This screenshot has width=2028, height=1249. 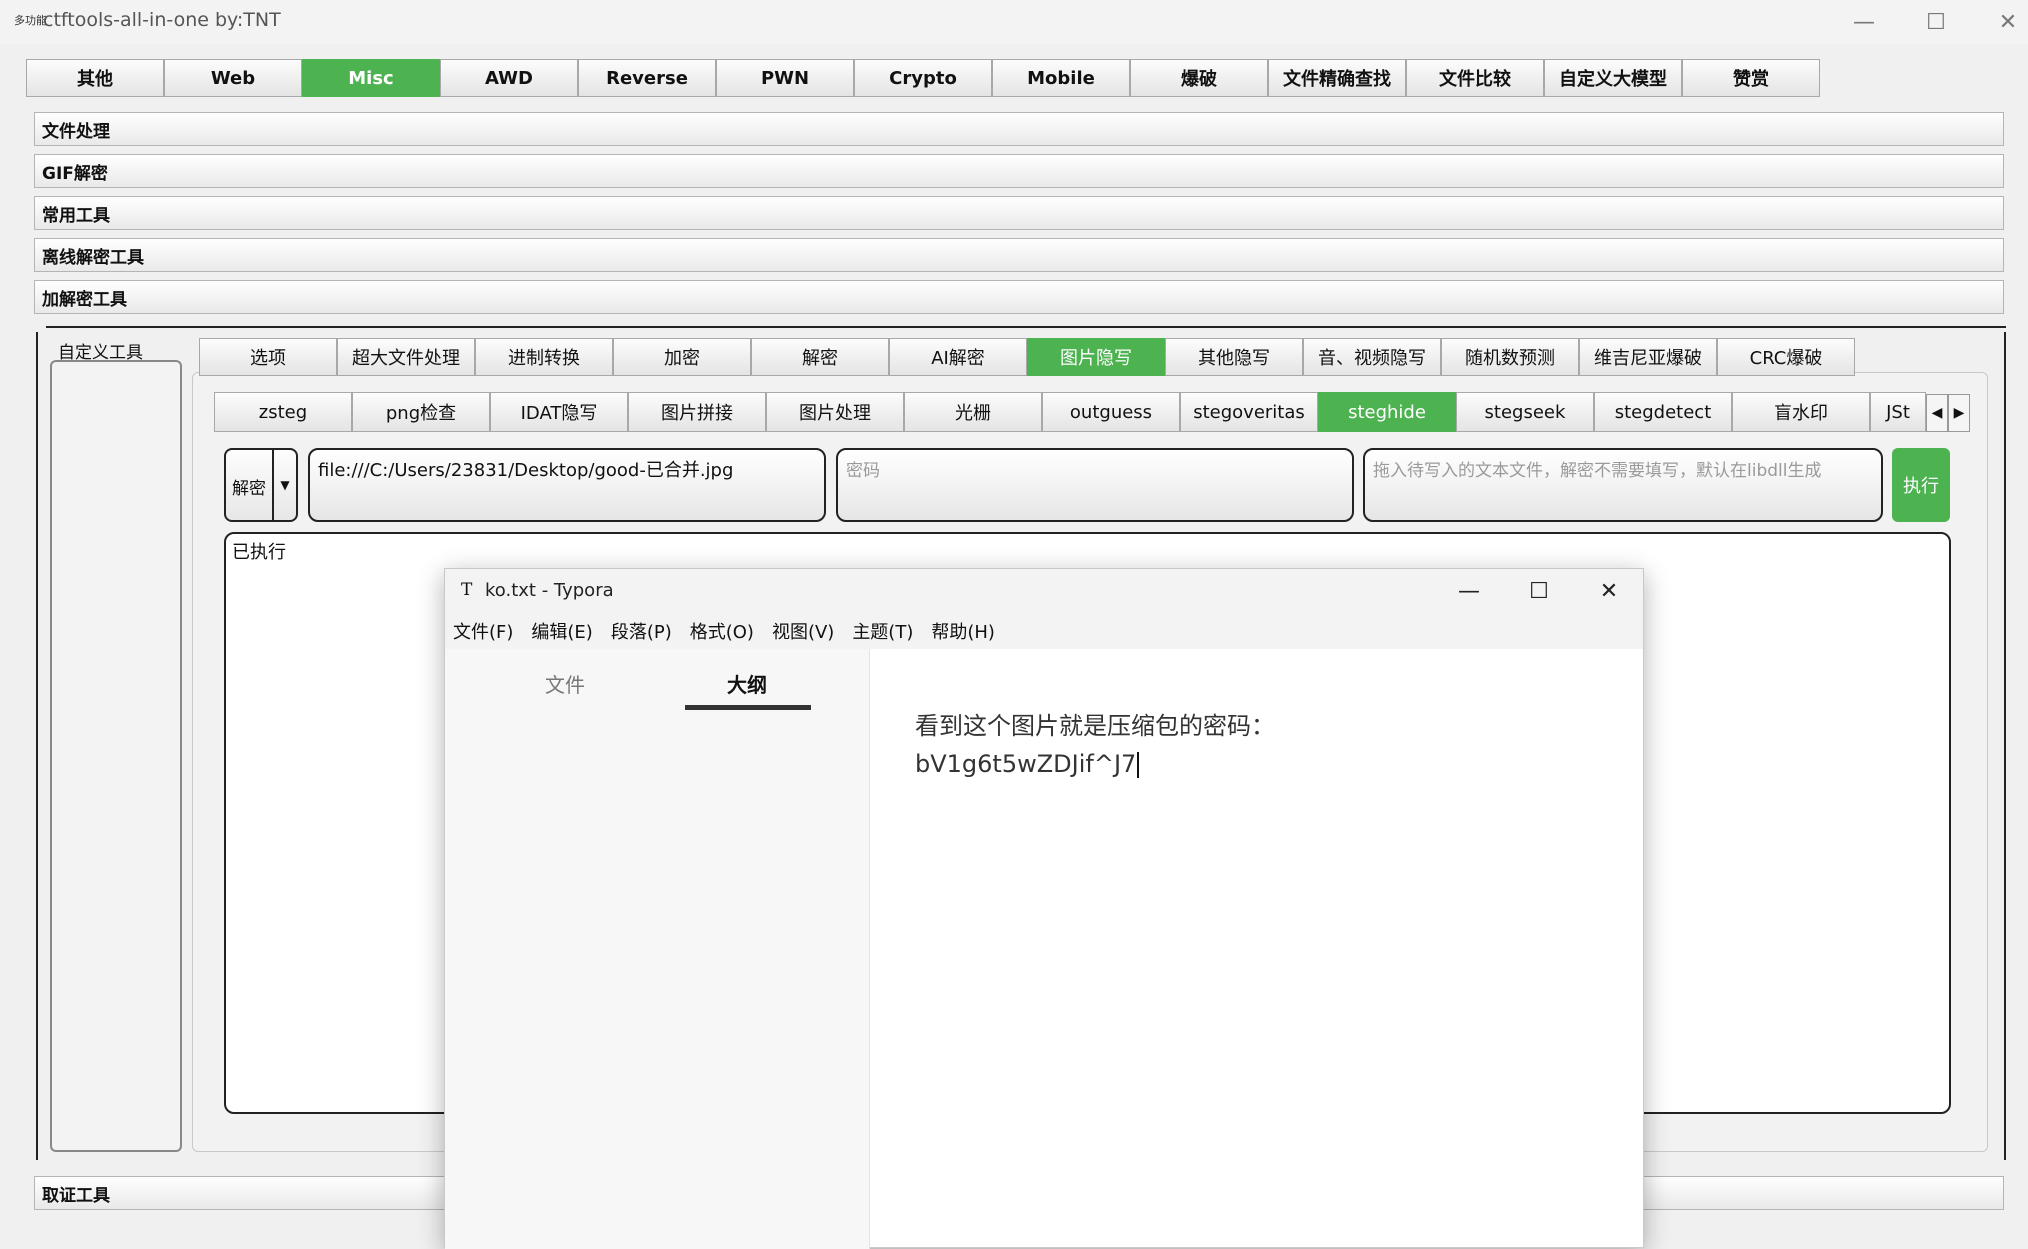 What do you see at coordinates (1095, 485) in the screenshot?
I see `password-input: 密码` at bounding box center [1095, 485].